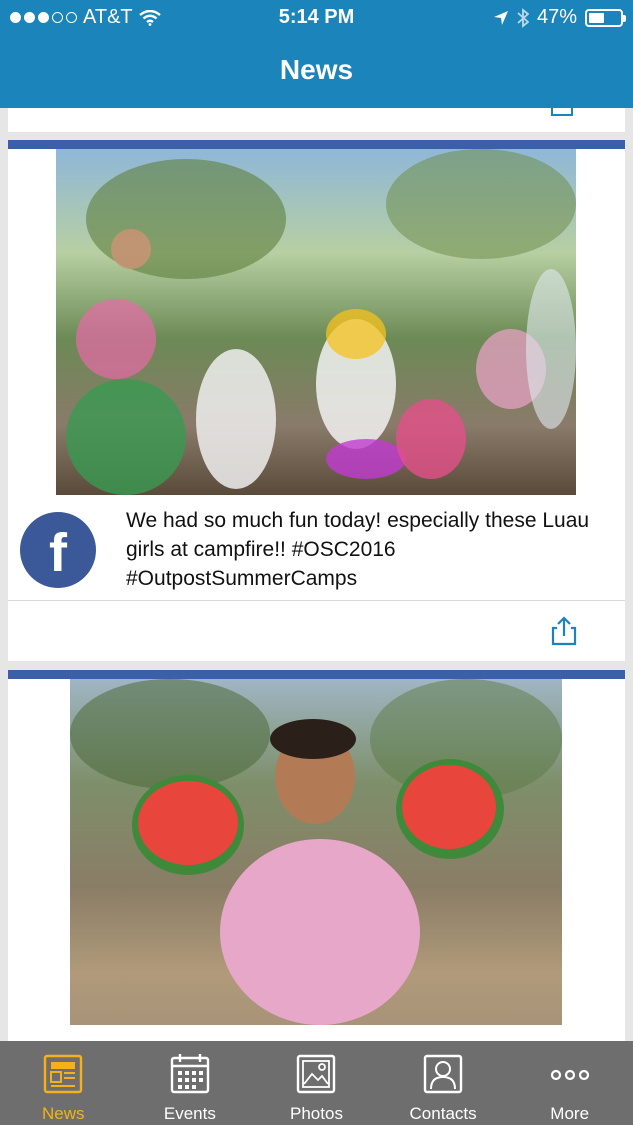 Image resolution: width=633 pixels, height=1125 pixels. What do you see at coordinates (316, 1074) in the screenshot?
I see `photo-icon` at bounding box center [316, 1074].